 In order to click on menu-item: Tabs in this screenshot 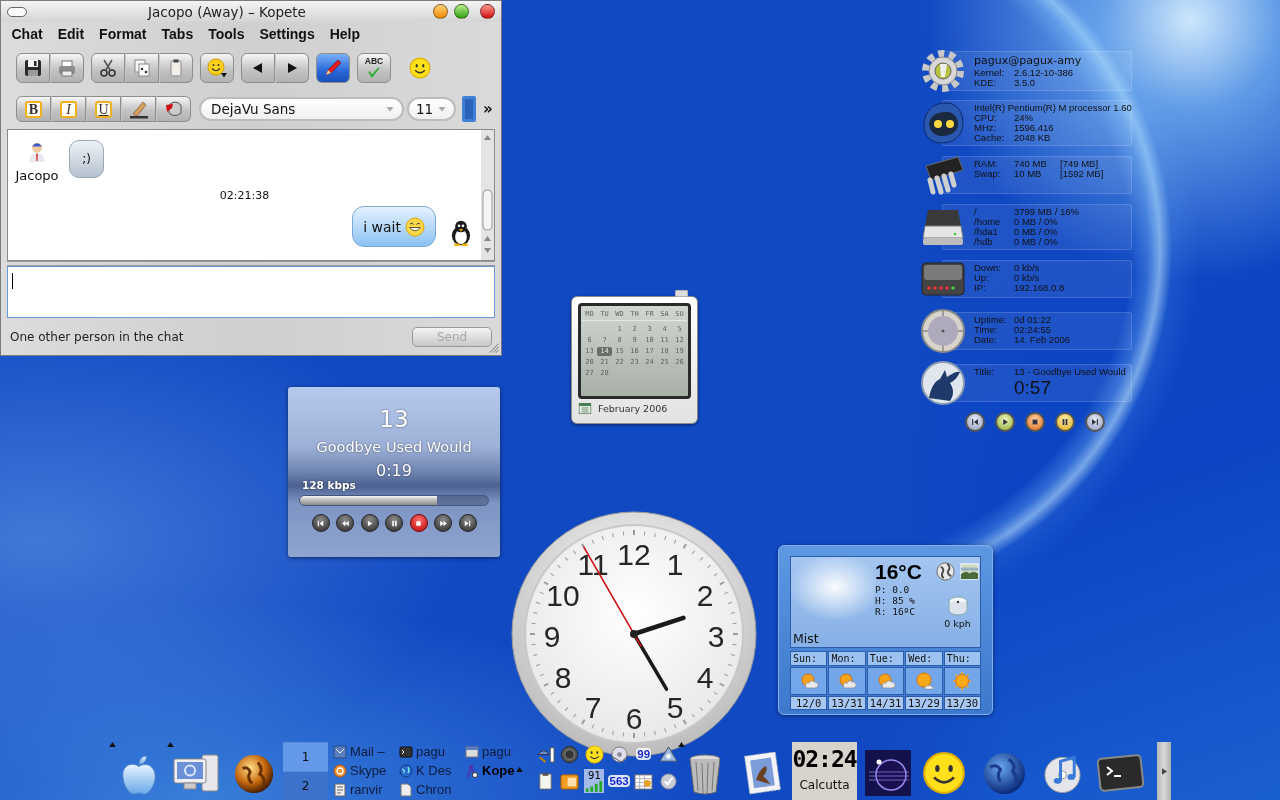, I will do `click(177, 33)`.